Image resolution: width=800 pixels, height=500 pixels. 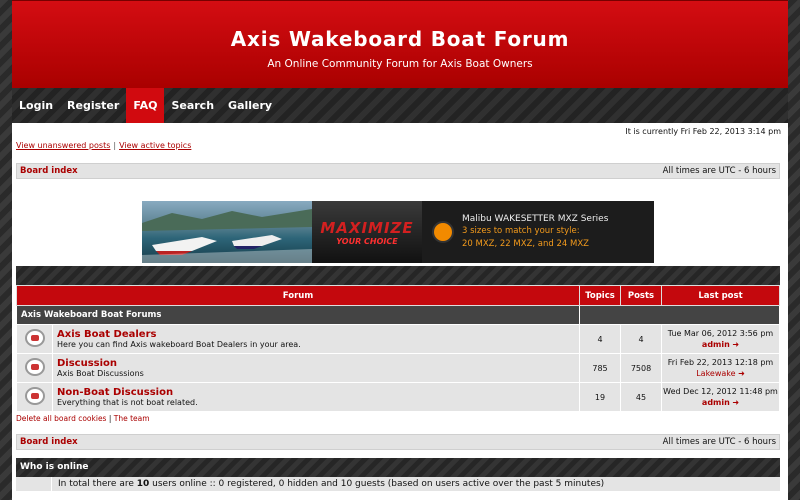 What do you see at coordinates (367, 227) in the screenshot?
I see `banner-maximize: MAXIMIZE` at bounding box center [367, 227].